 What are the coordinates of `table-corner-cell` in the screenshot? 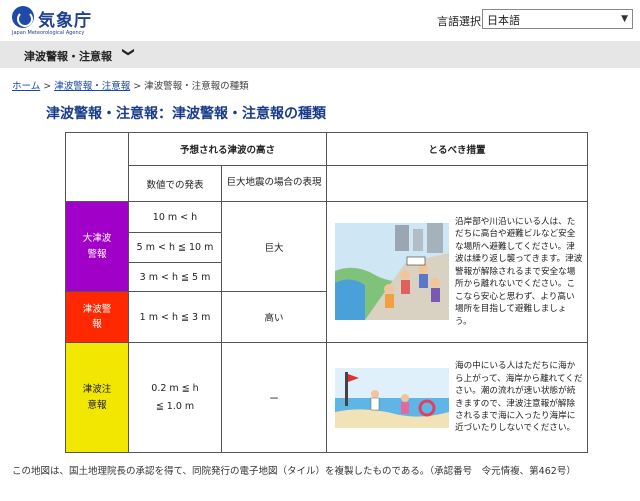 It's located at (97, 167).